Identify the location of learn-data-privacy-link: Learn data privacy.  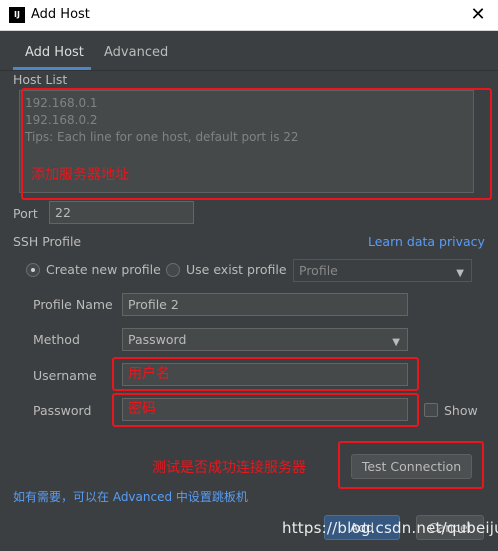
(426, 241).